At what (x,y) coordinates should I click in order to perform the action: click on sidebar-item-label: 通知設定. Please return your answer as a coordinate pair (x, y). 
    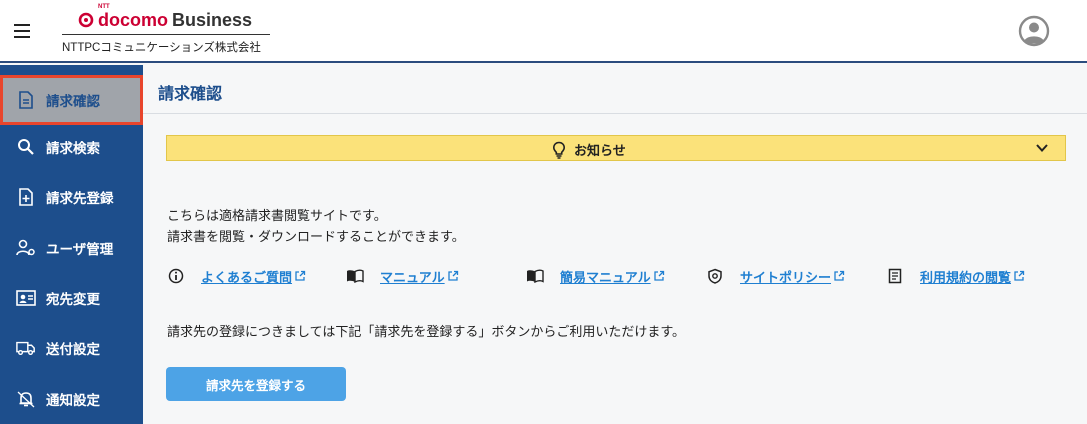
    Looking at the image, I should click on (73, 401).